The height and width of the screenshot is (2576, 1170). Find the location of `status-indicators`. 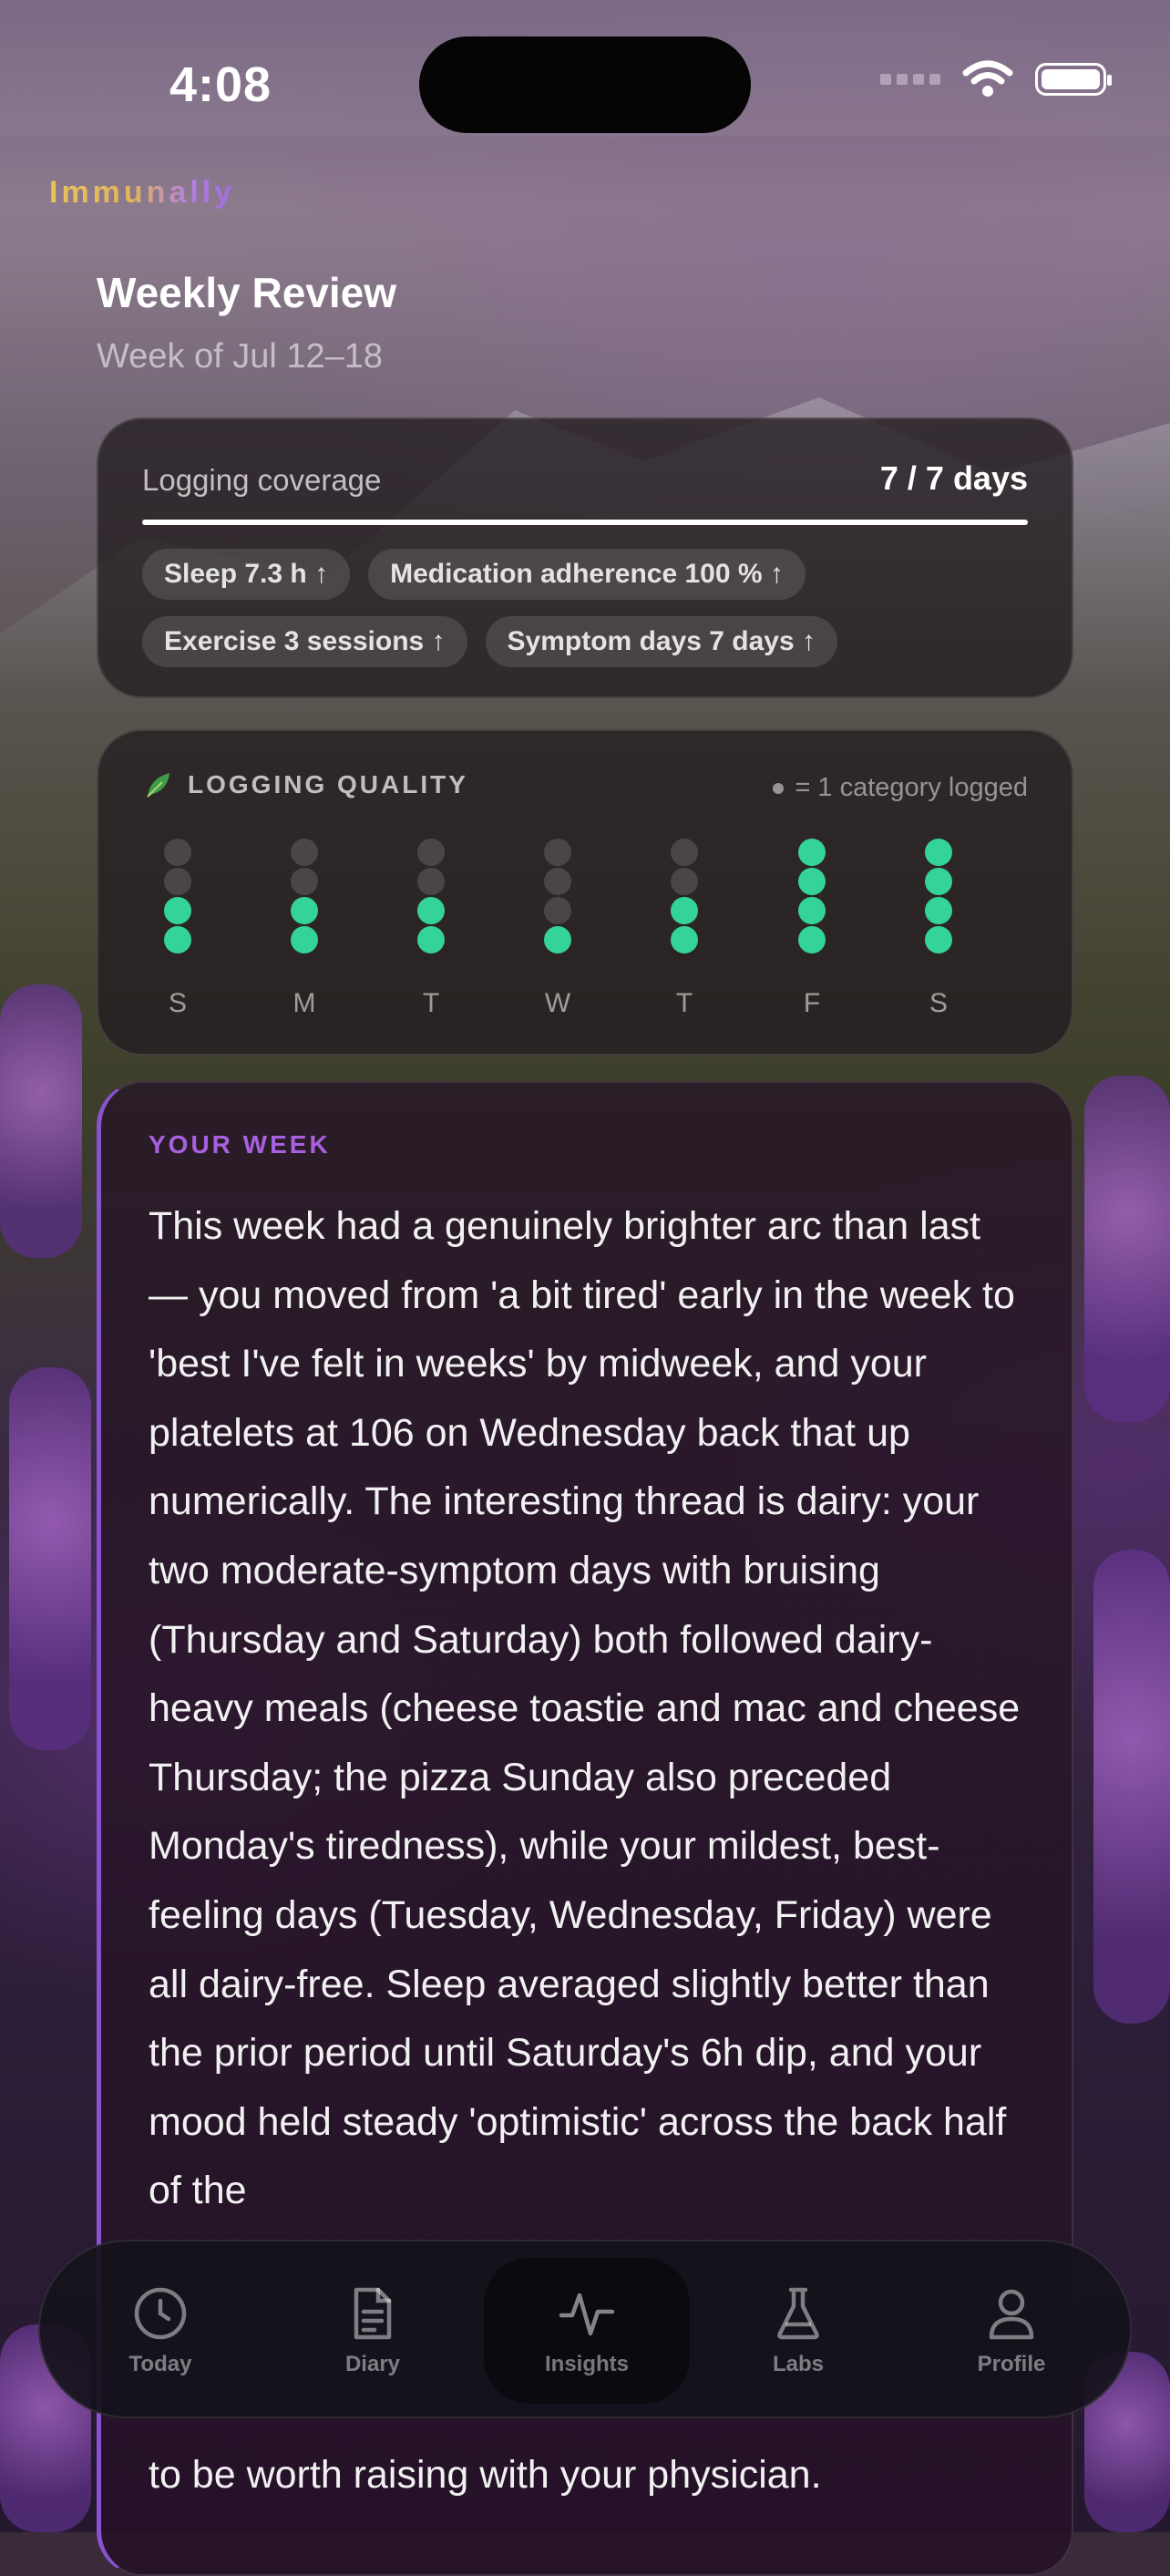

status-indicators is located at coordinates (996, 79).